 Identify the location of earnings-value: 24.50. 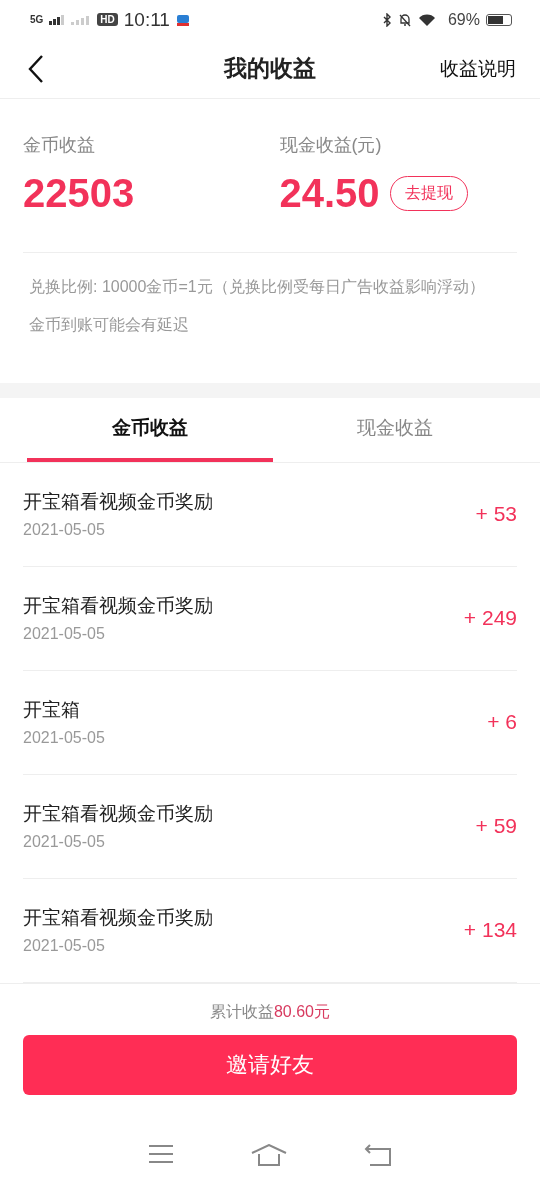
(329, 193).